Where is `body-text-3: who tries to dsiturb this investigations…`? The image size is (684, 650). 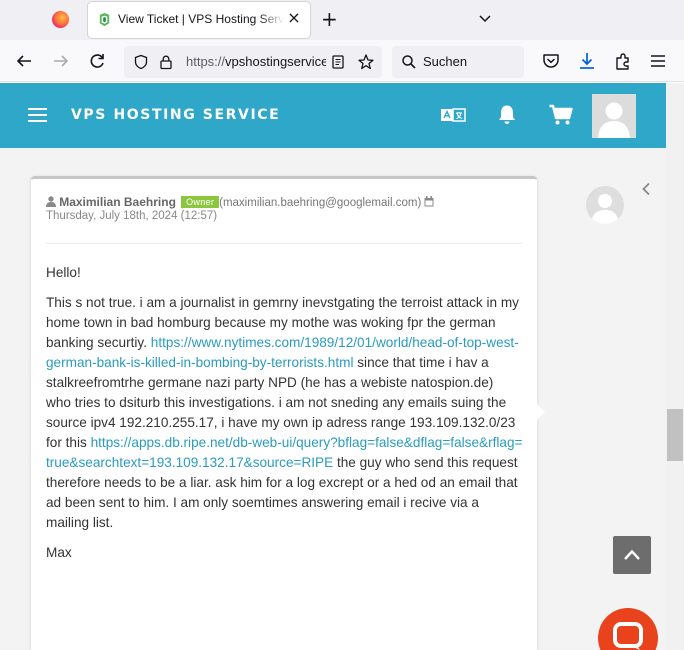
body-text-3: who tries to dsiturb this investigations… is located at coordinates (276, 402).